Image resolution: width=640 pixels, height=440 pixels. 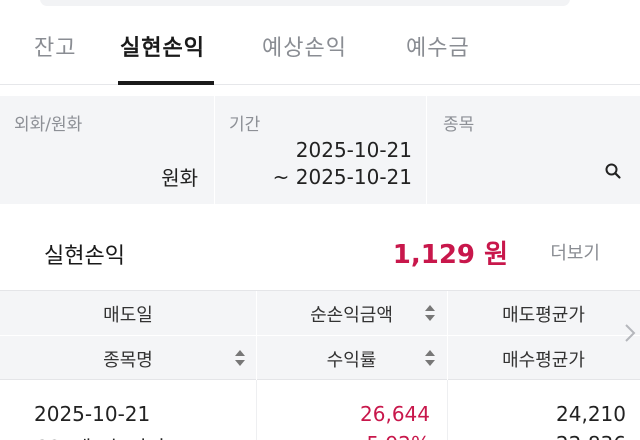 I want to click on period-to: ~ 2025-10-21, so click(x=342, y=177).